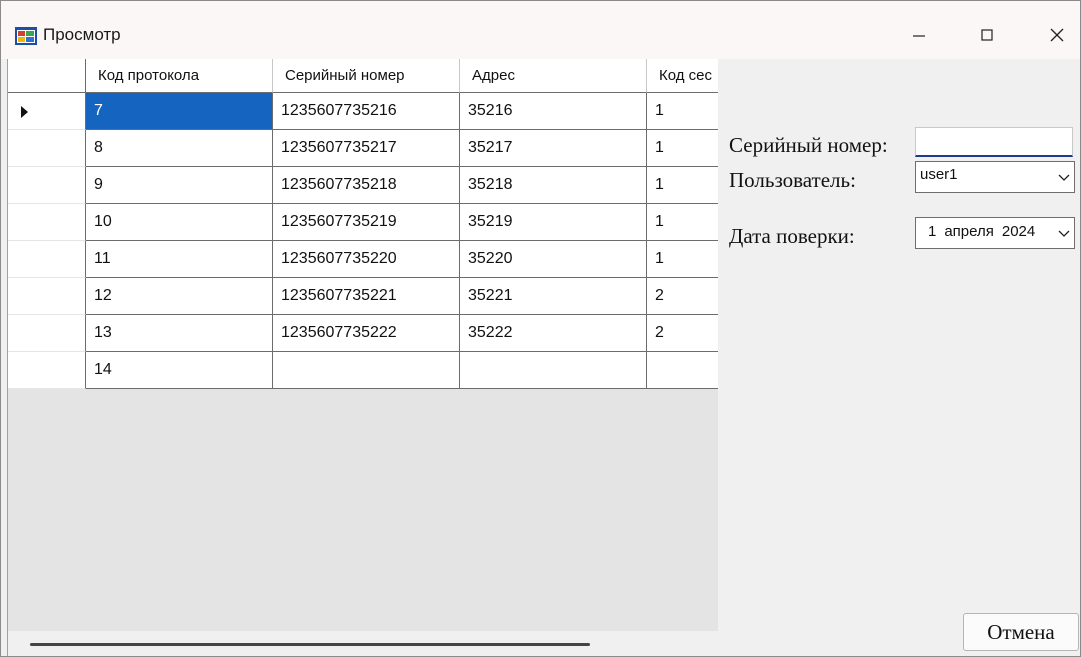 Image resolution: width=1081 pixels, height=657 pixels. I want to click on close-icon, so click(1057, 35).